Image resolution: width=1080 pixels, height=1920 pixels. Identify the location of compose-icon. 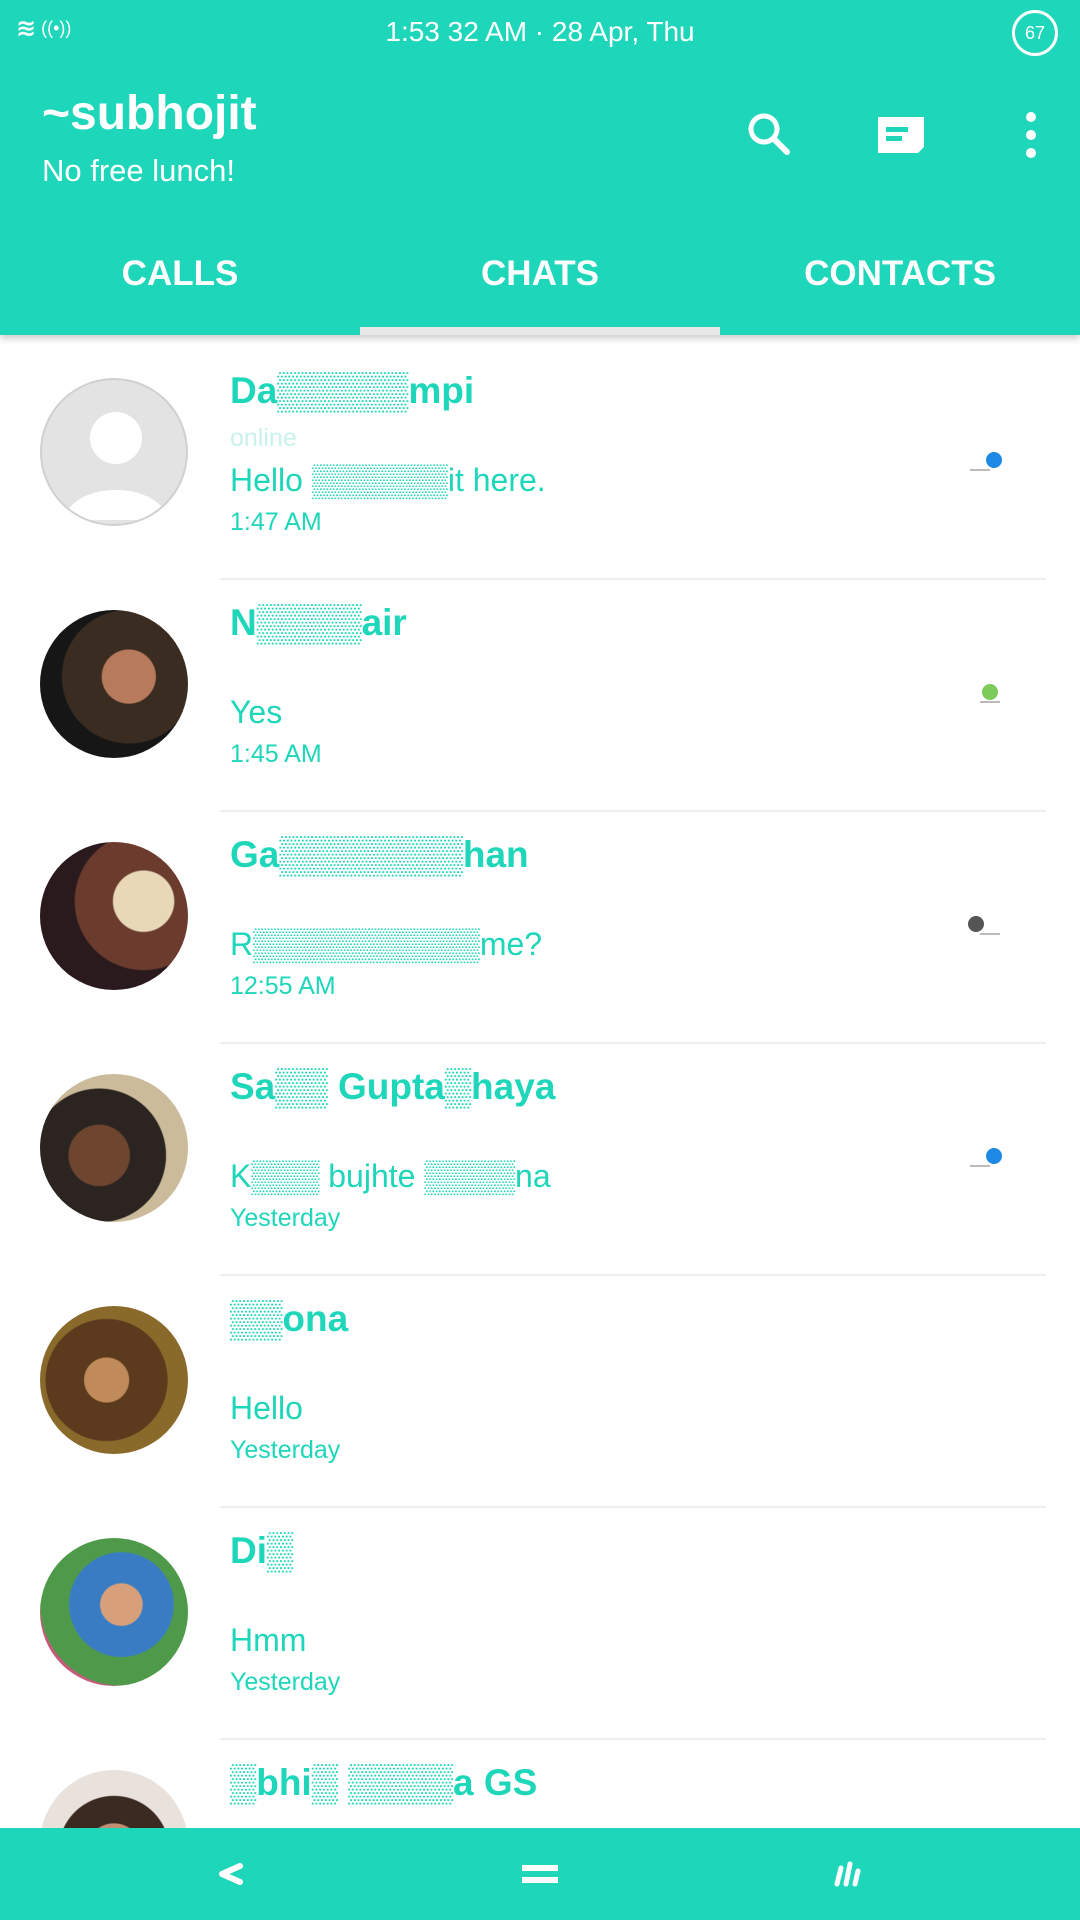
(901, 135).